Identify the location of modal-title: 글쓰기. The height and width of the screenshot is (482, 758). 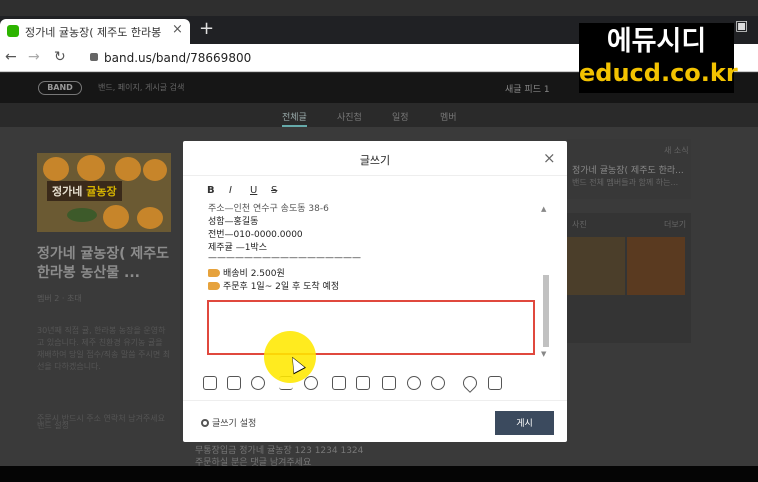
(375, 160).